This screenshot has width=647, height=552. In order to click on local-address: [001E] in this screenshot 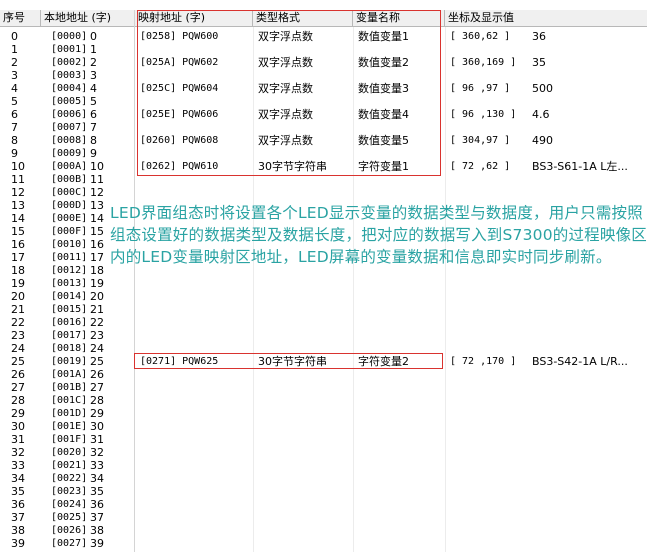, I will do `click(69, 426)`.